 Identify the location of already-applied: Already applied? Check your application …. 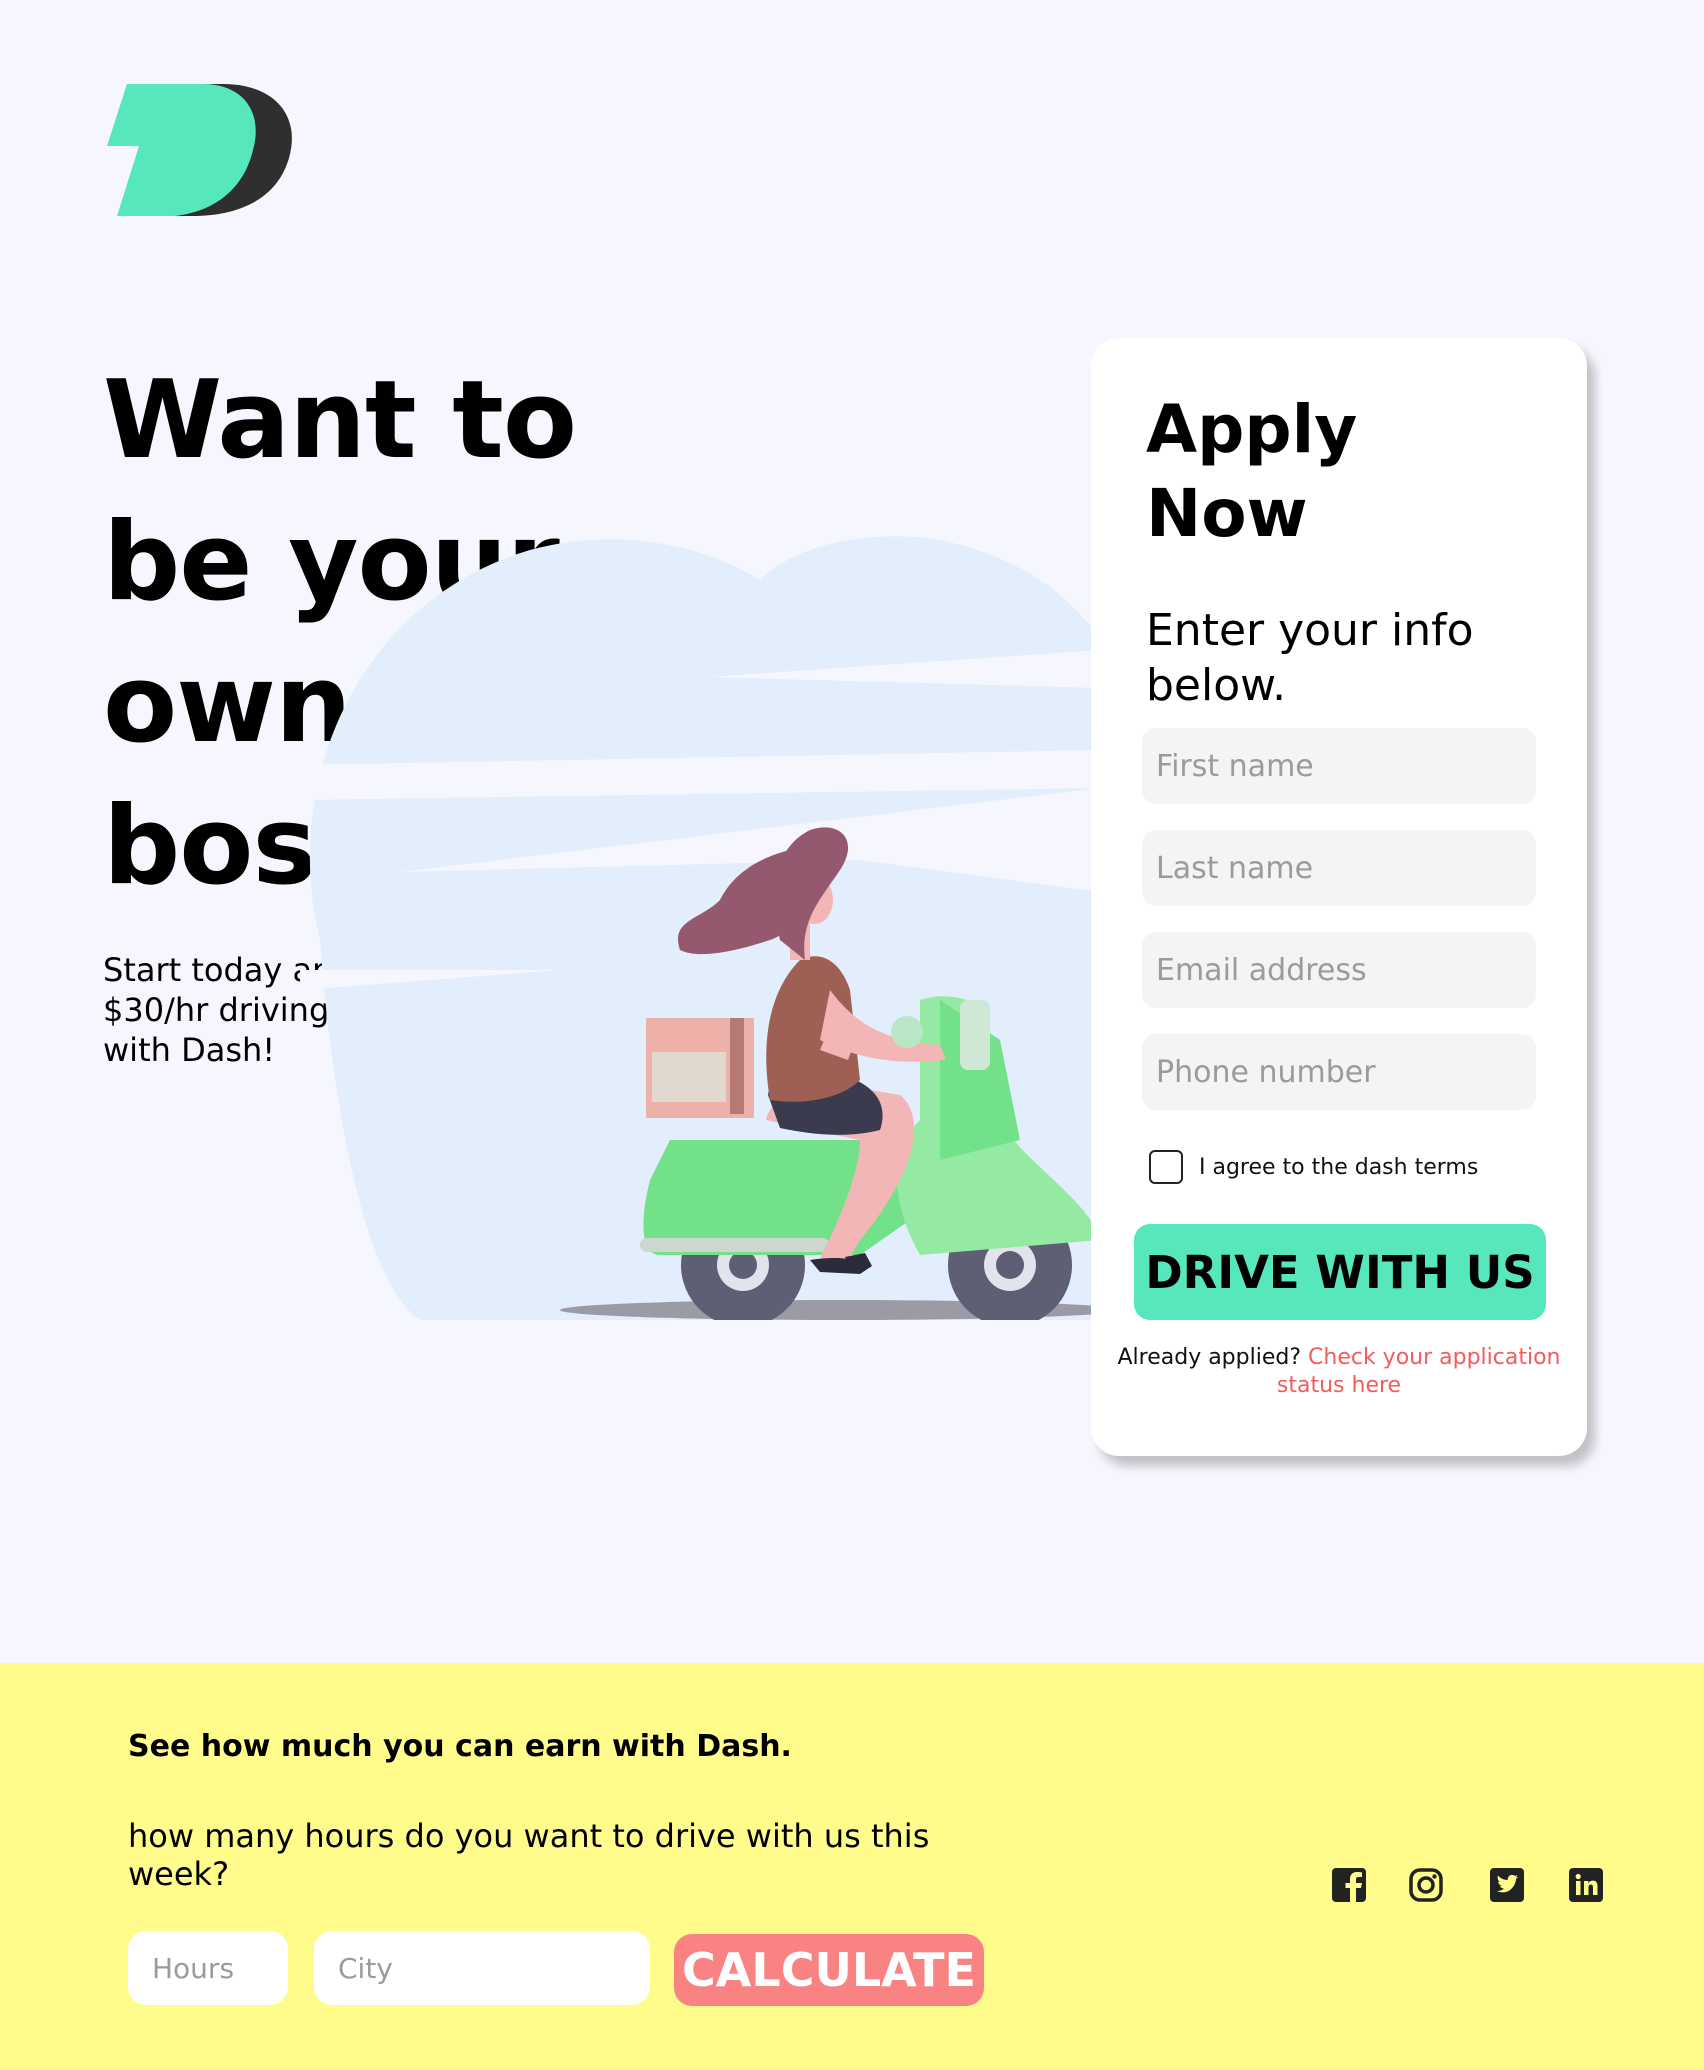
(1339, 1372).